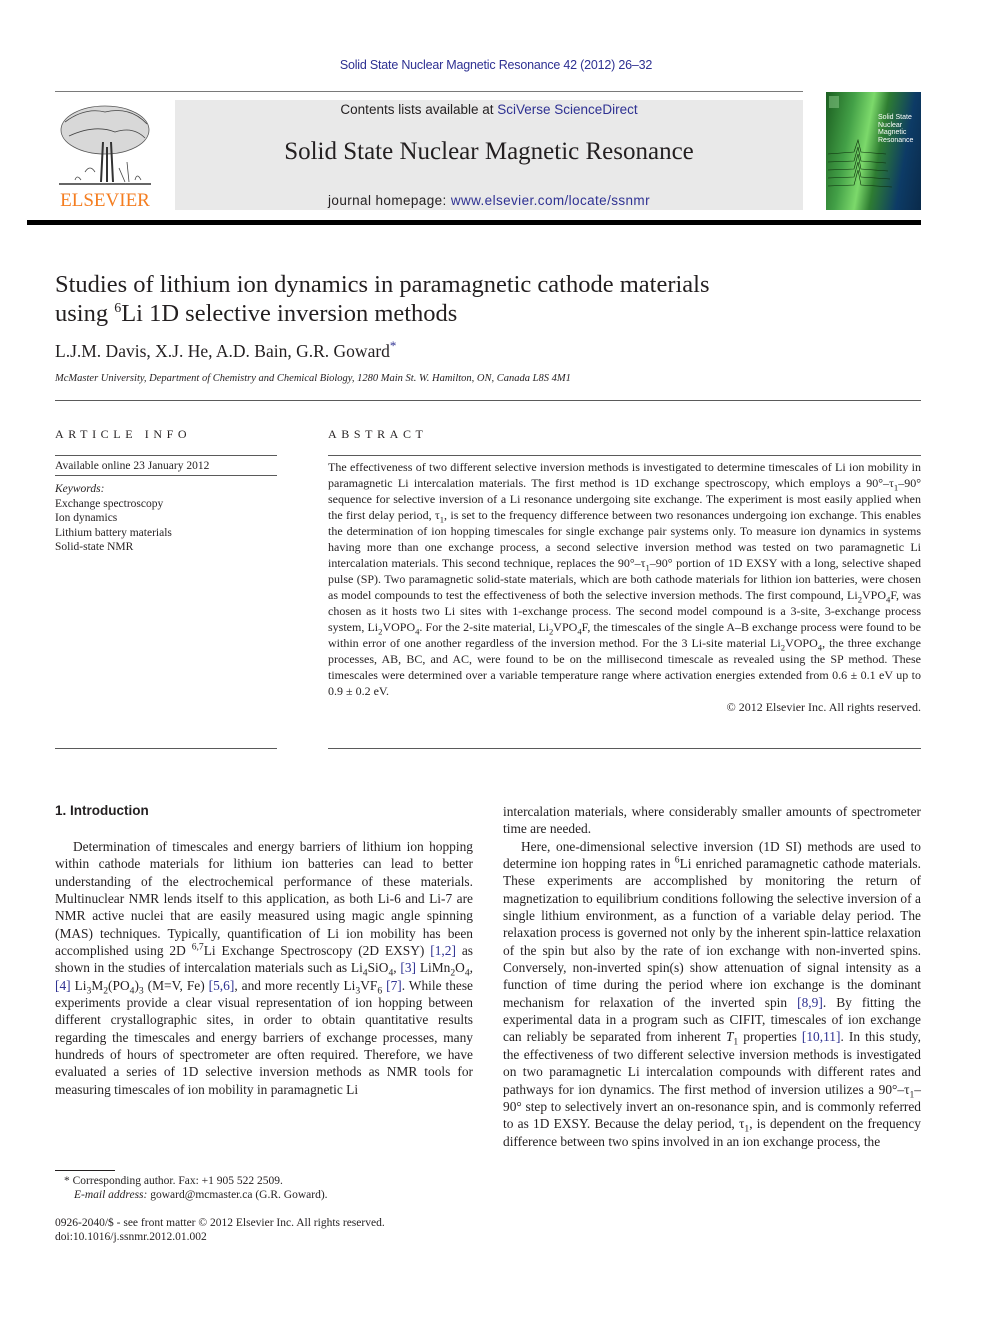 This screenshot has width=992, height=1323. I want to click on elsevier-tree-icon, so click(105, 145).